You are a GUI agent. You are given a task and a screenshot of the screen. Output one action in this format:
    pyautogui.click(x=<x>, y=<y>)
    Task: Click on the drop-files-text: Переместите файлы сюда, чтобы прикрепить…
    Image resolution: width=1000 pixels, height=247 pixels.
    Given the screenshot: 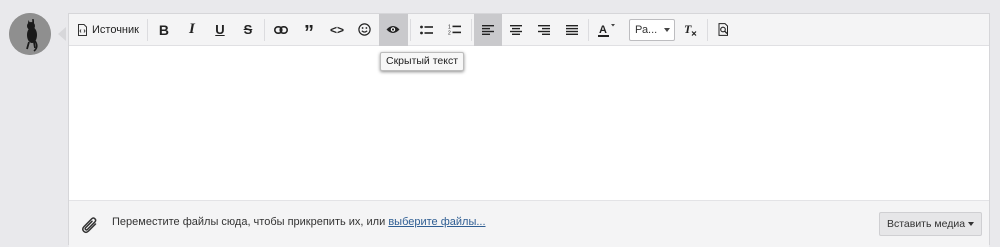 What is the action you would take?
    pyautogui.click(x=250, y=222)
    